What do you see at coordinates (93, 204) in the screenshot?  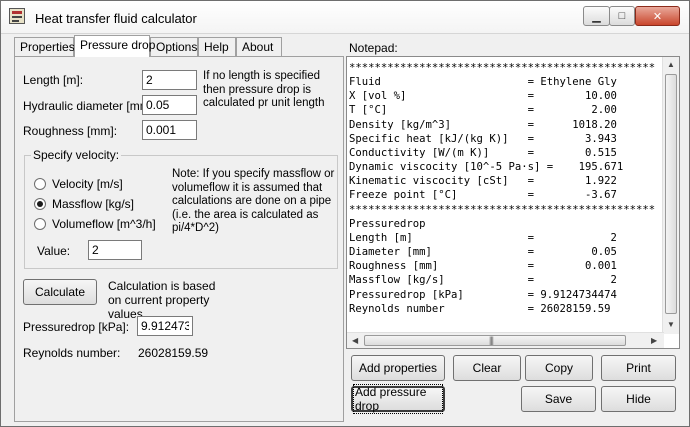 I see `massflow-option-label: Massflow [kg/s]` at bounding box center [93, 204].